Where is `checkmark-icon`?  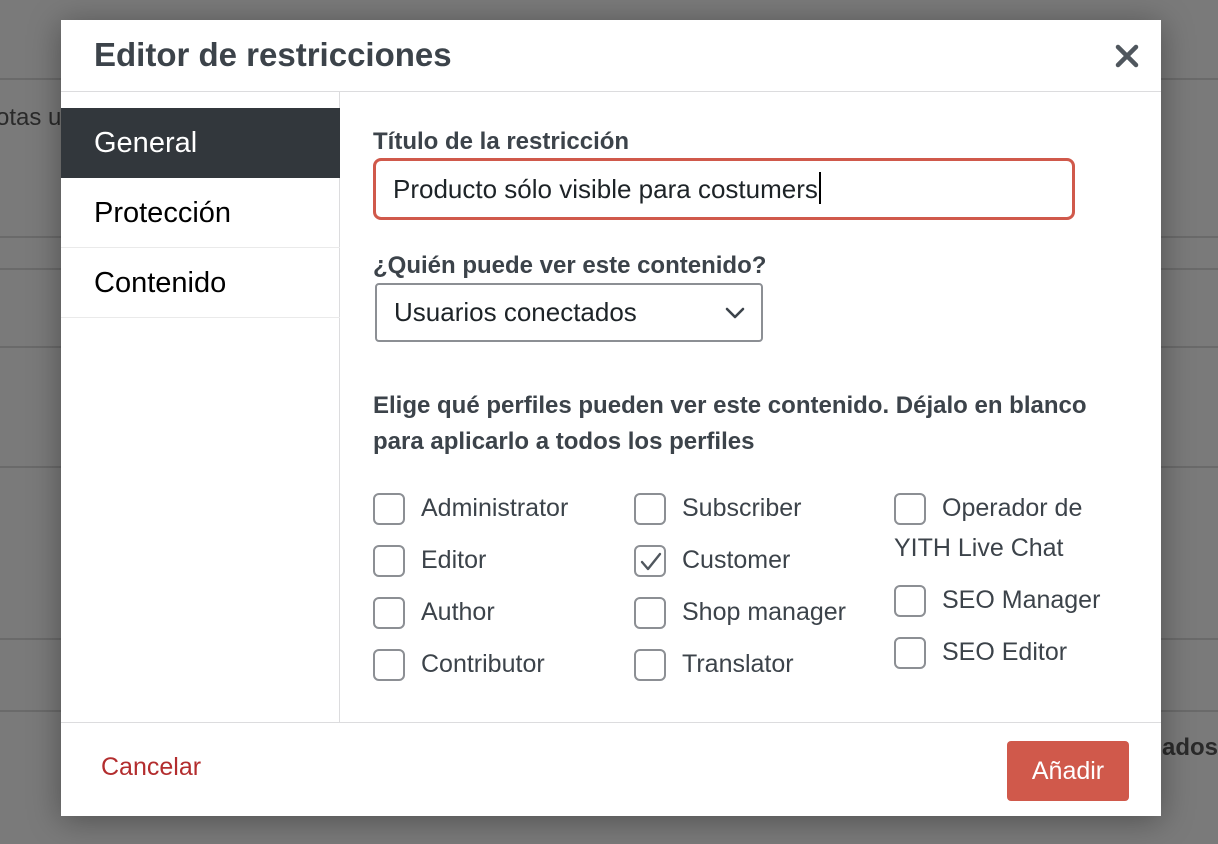 checkmark-icon is located at coordinates (651, 561).